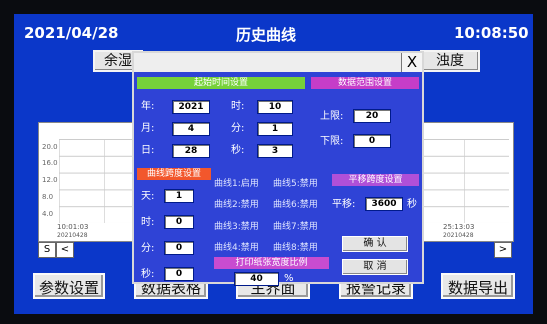 This screenshot has width=547, height=324. I want to click on start-minute-input: 1, so click(275, 129).